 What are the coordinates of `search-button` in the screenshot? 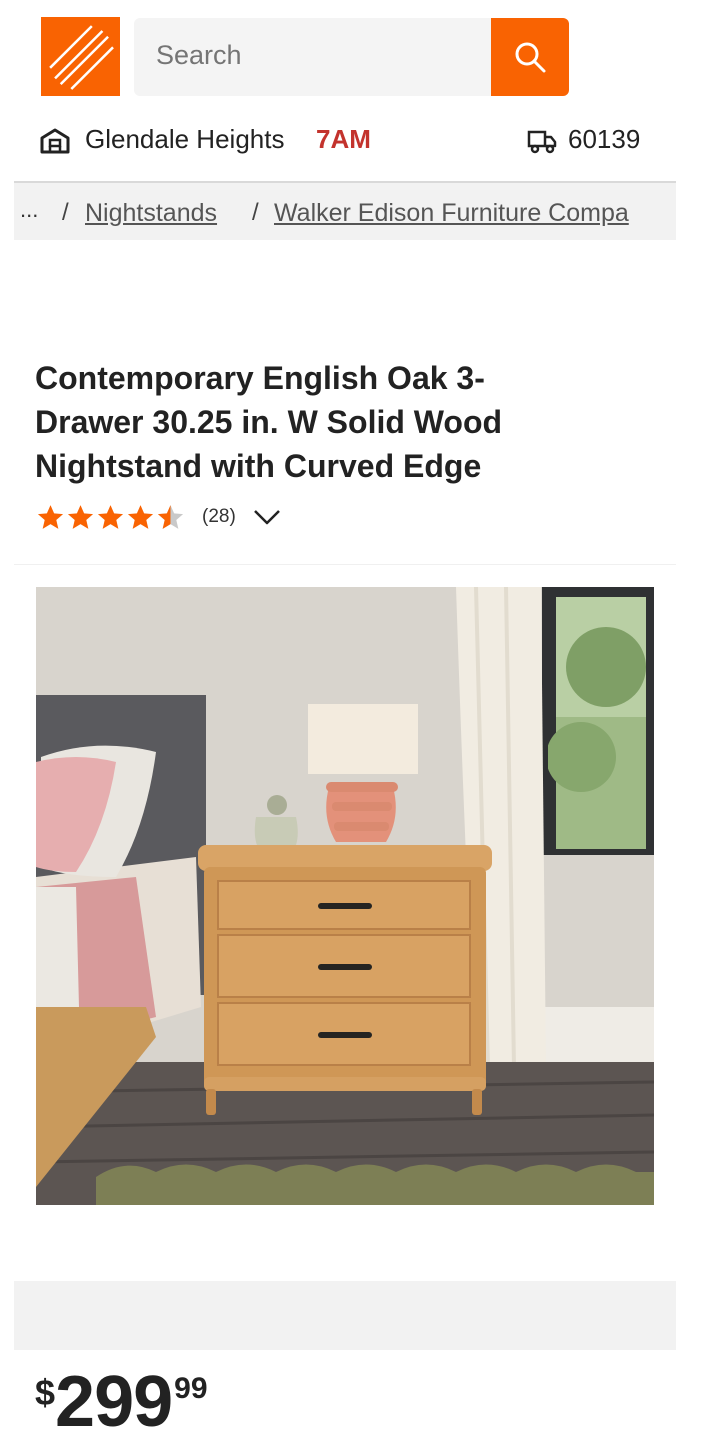 It's located at (530, 57).